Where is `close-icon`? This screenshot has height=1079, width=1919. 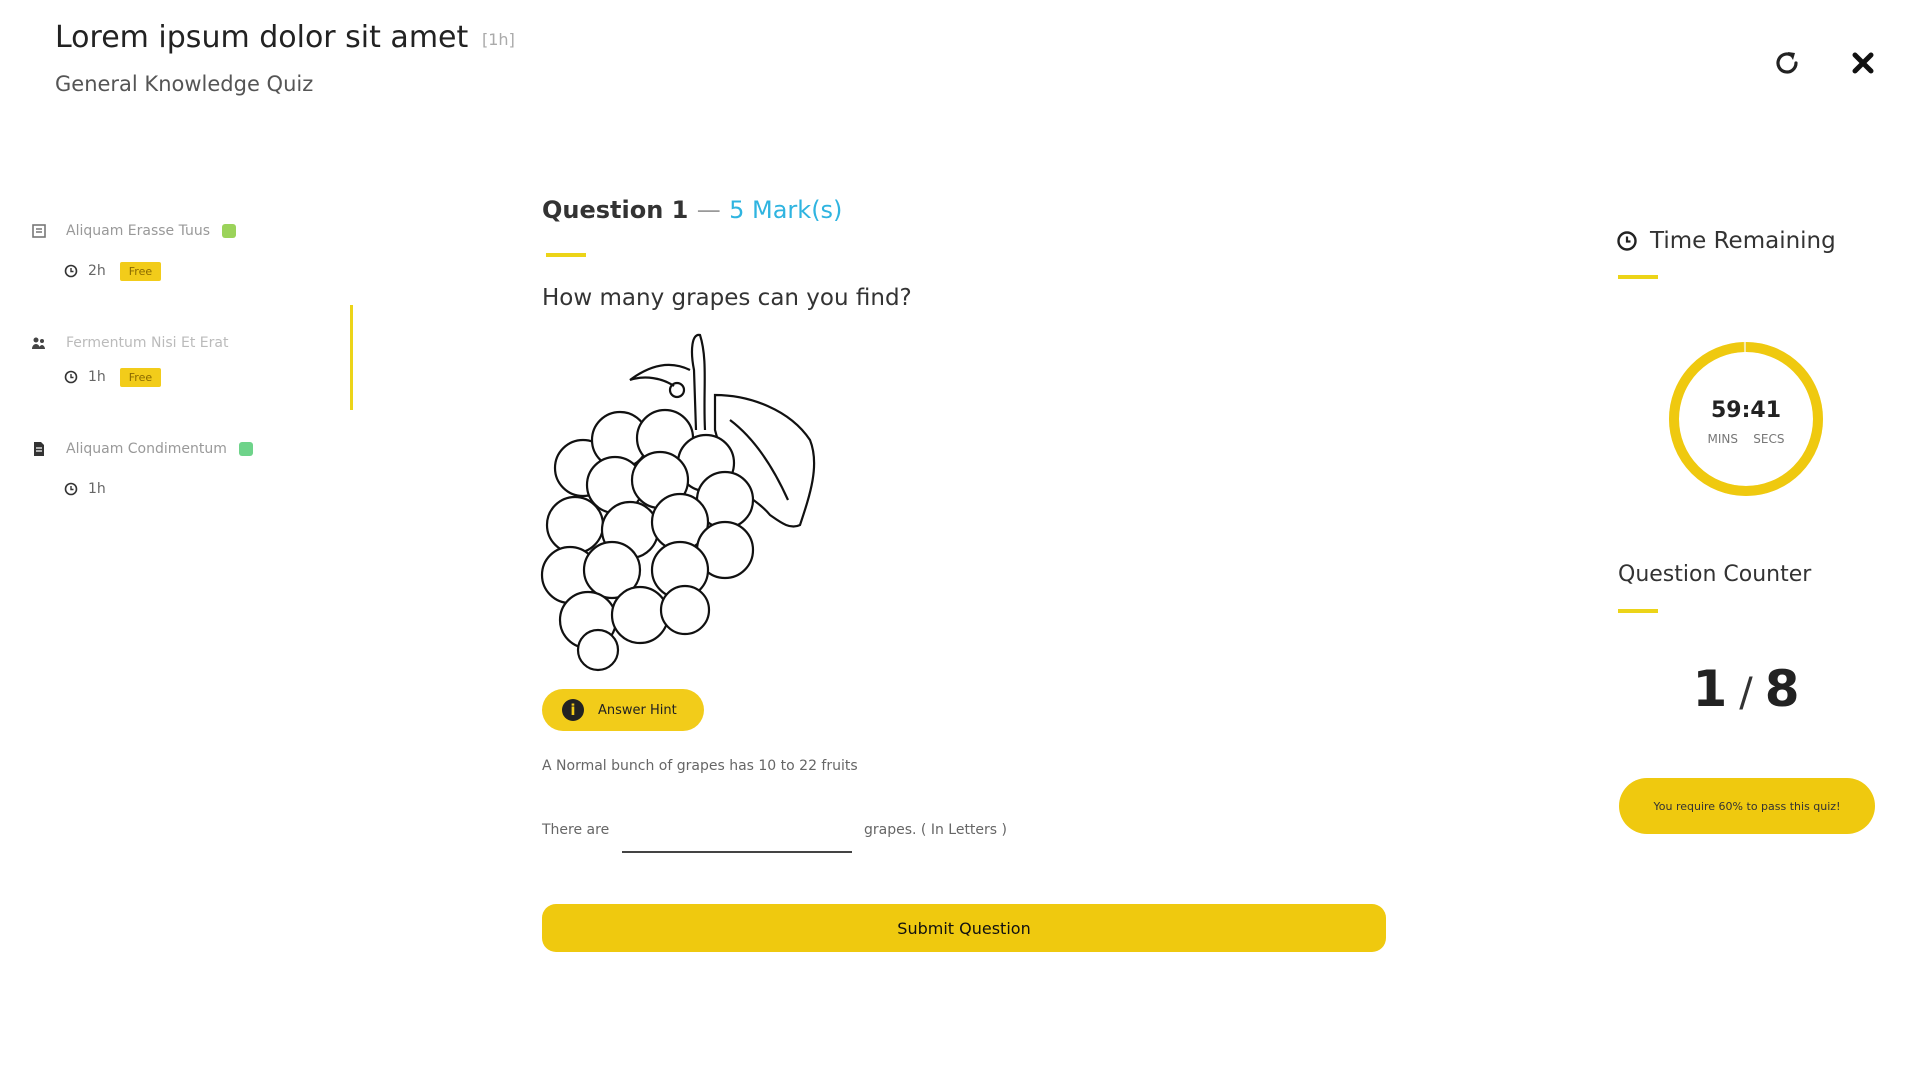
close-icon is located at coordinates (1863, 63).